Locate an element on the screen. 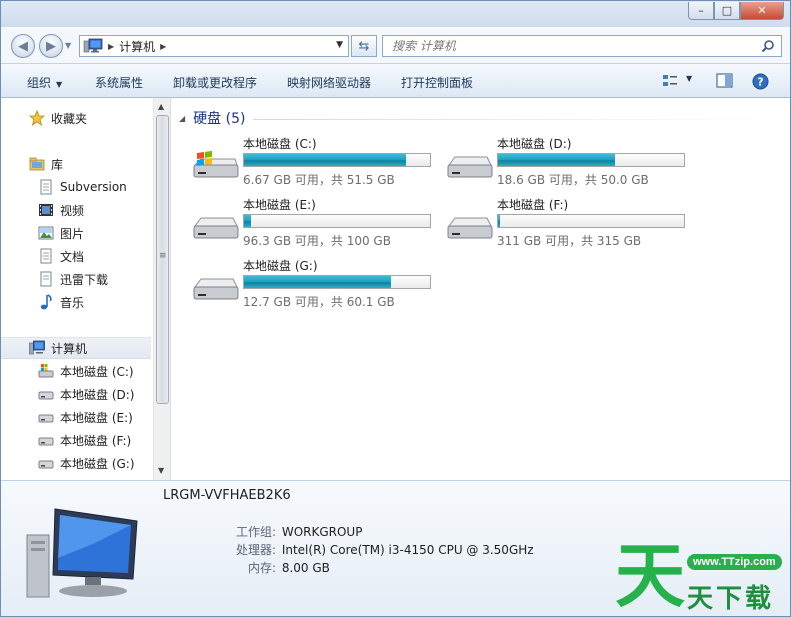 The width and height of the screenshot is (791, 617). minimize-button: – is located at coordinates (701, 11).